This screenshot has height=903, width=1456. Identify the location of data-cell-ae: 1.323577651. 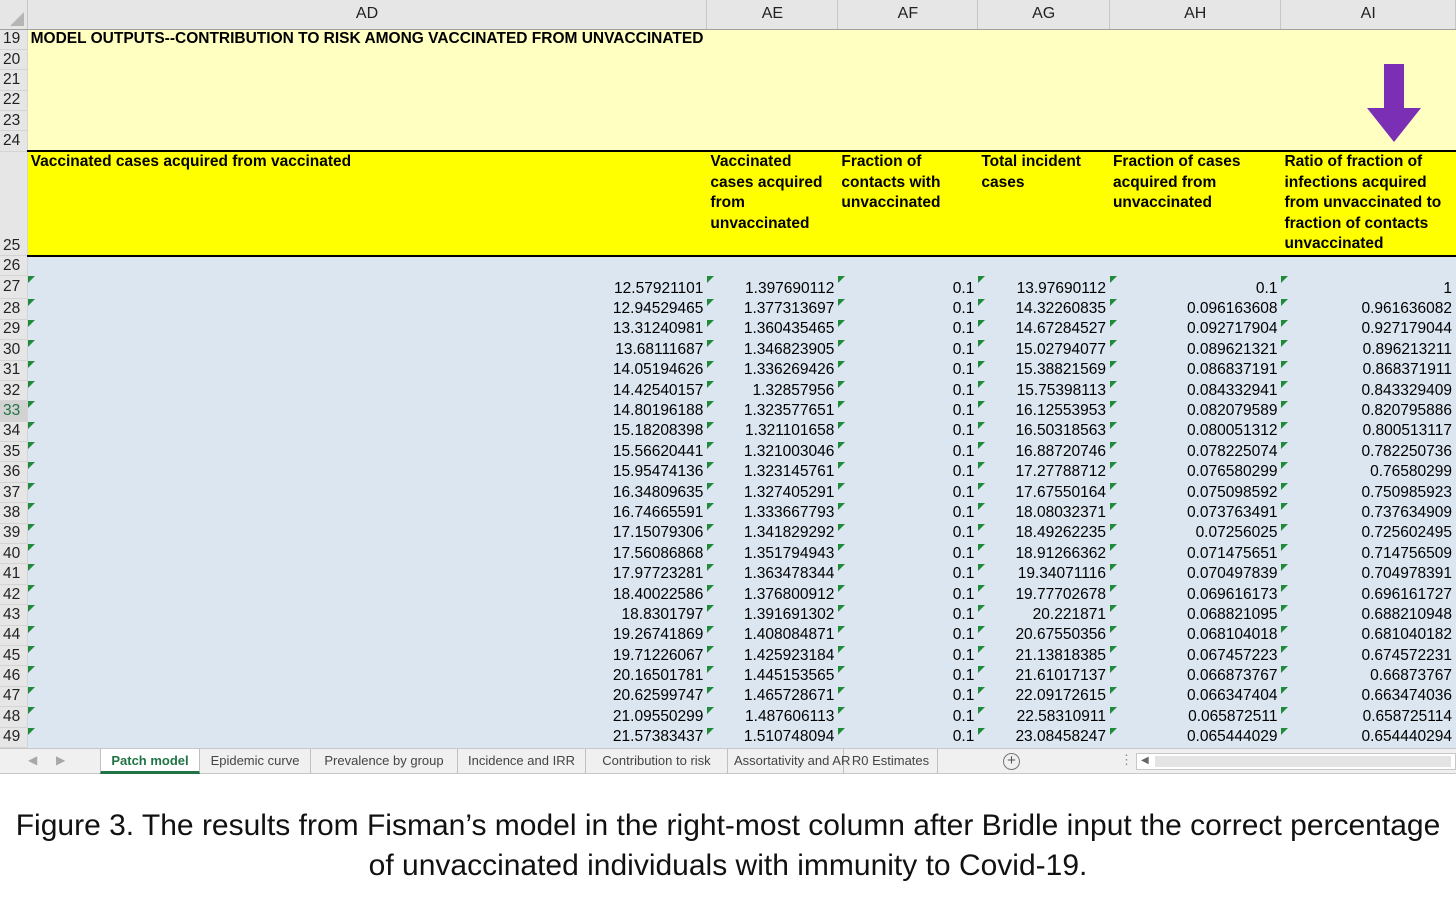
(772, 411).